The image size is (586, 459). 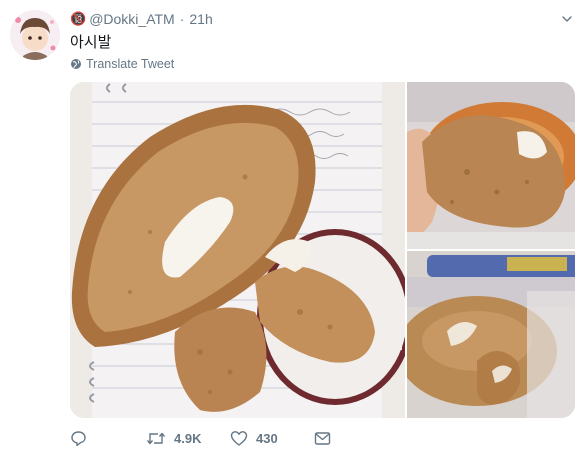 I want to click on tweet-text: 아시발, so click(x=91, y=42).